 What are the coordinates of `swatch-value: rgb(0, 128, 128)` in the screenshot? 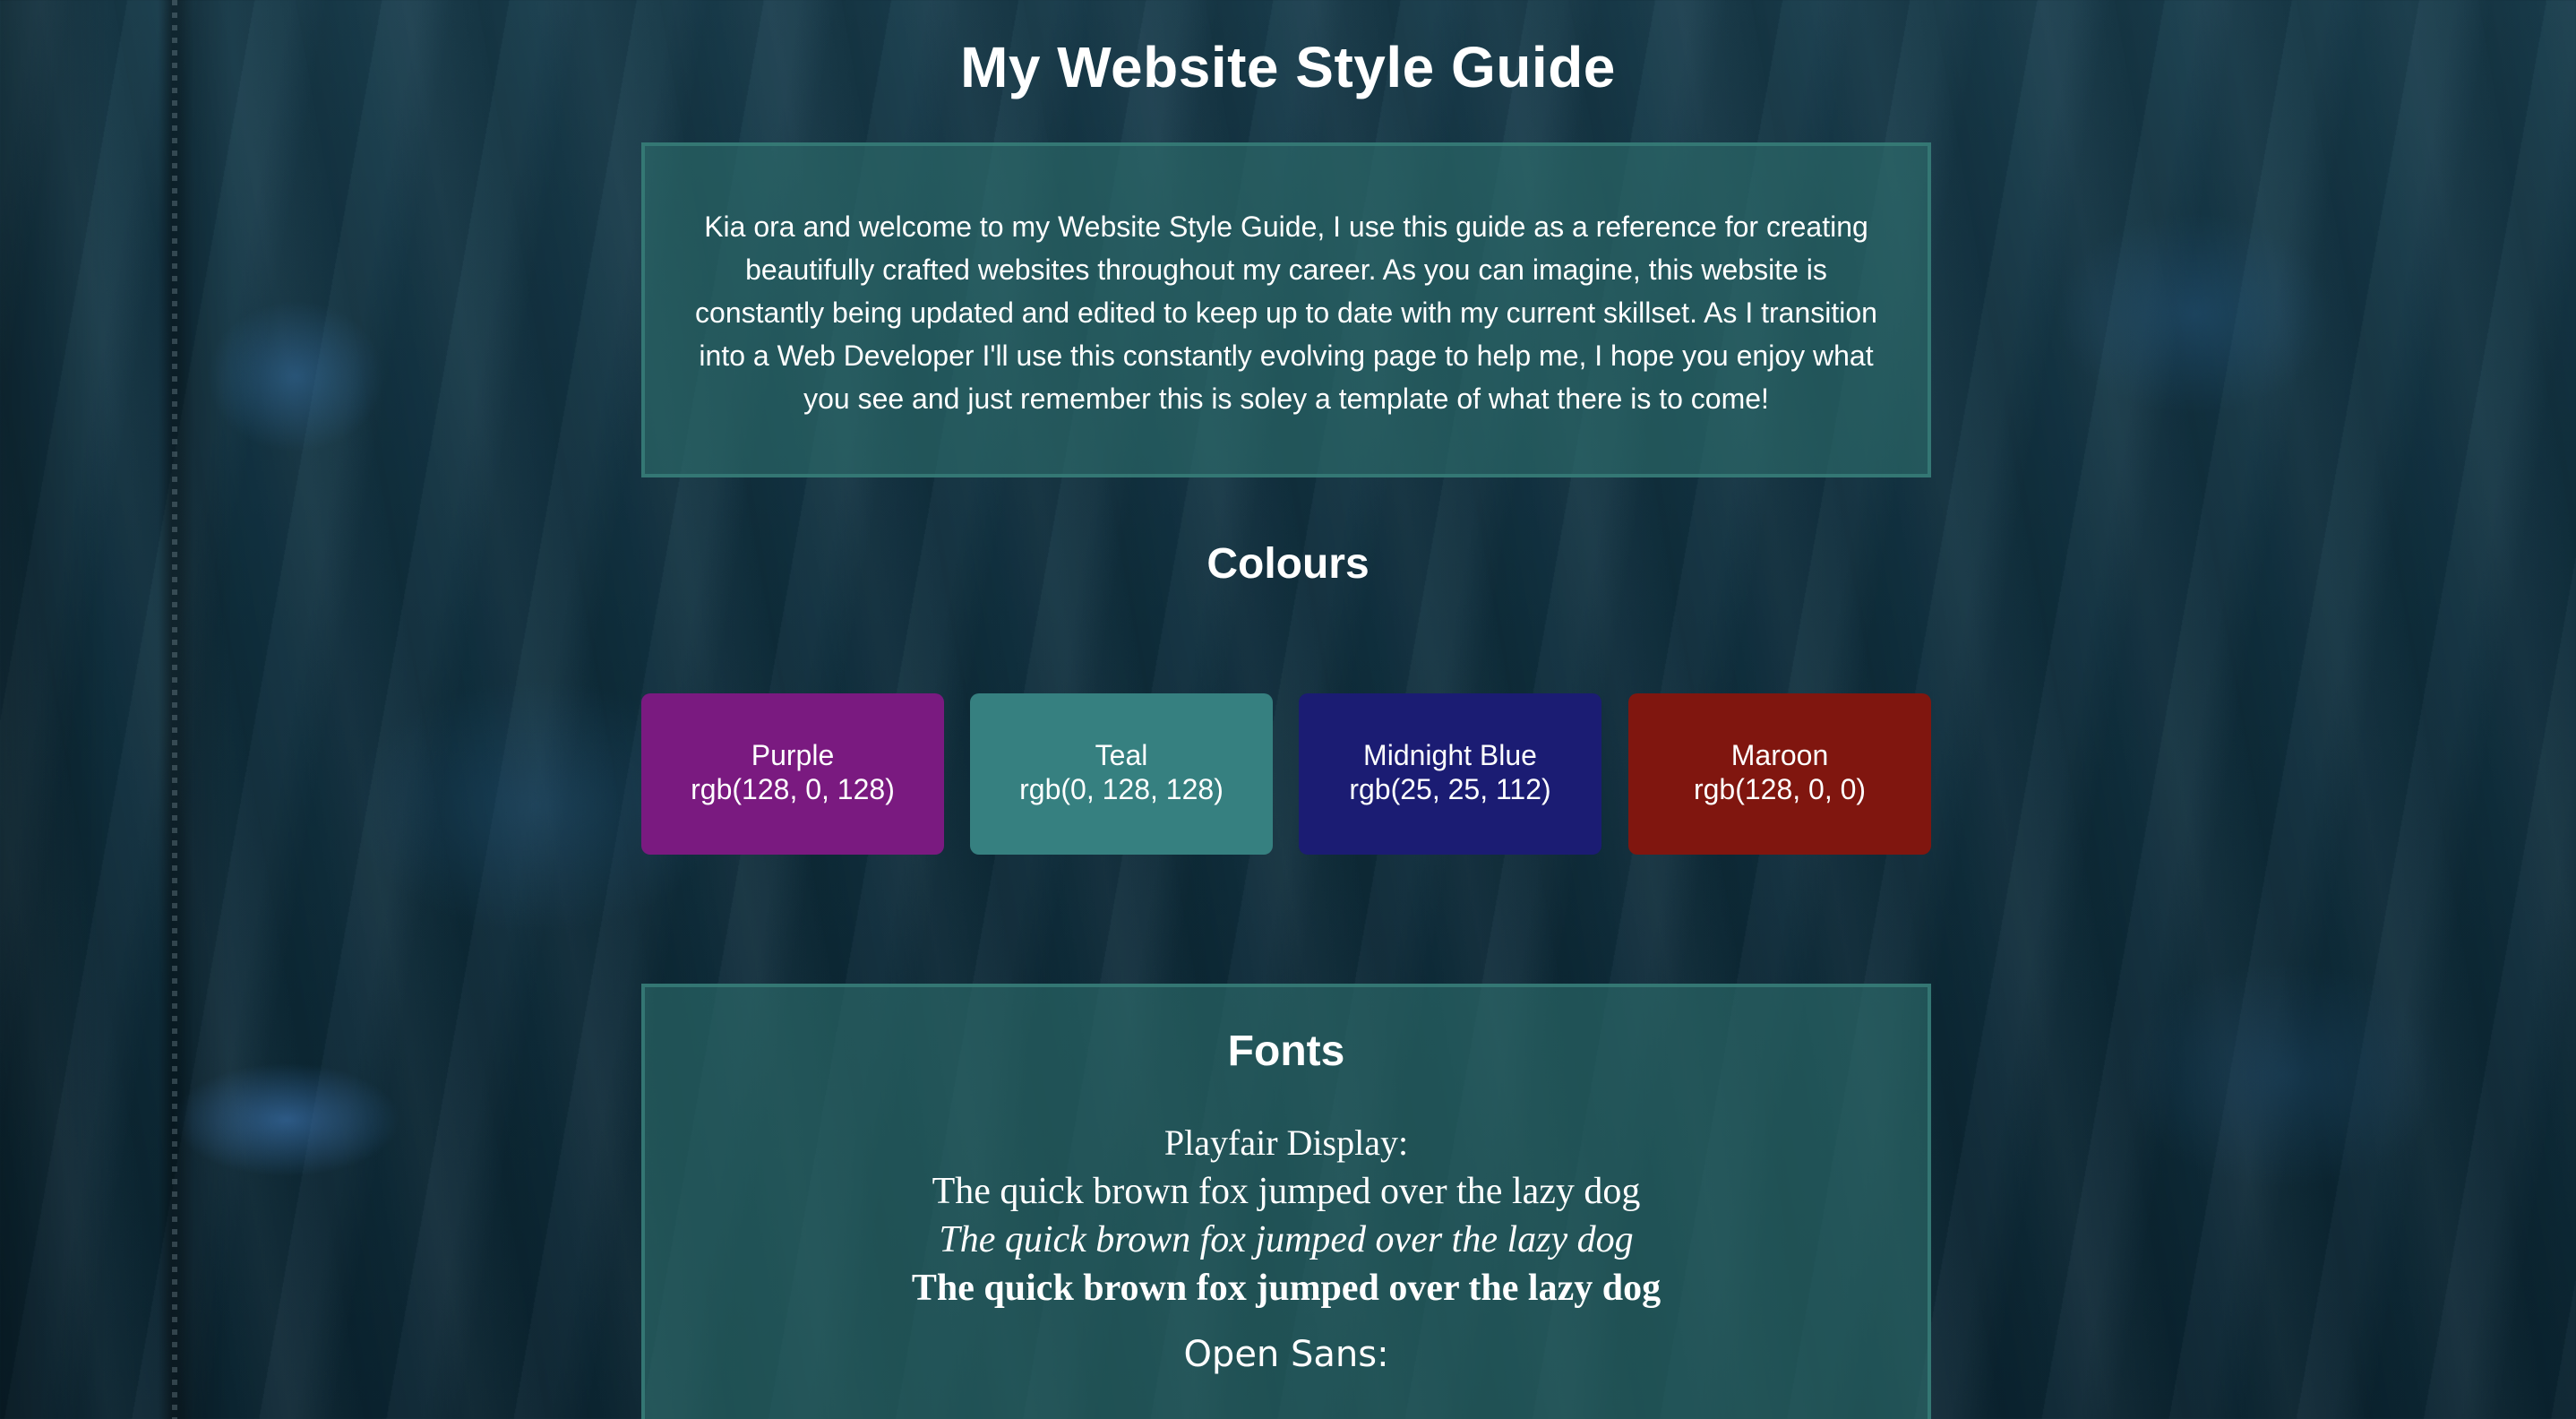 It's located at (1121, 789).